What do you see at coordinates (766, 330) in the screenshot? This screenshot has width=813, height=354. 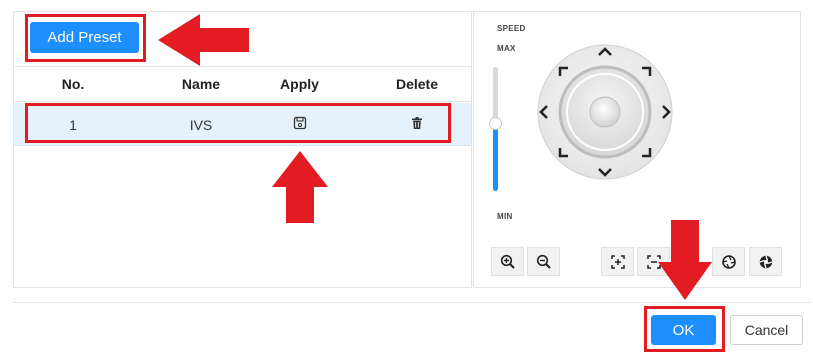 I see `cancel-button: Cancel` at bounding box center [766, 330].